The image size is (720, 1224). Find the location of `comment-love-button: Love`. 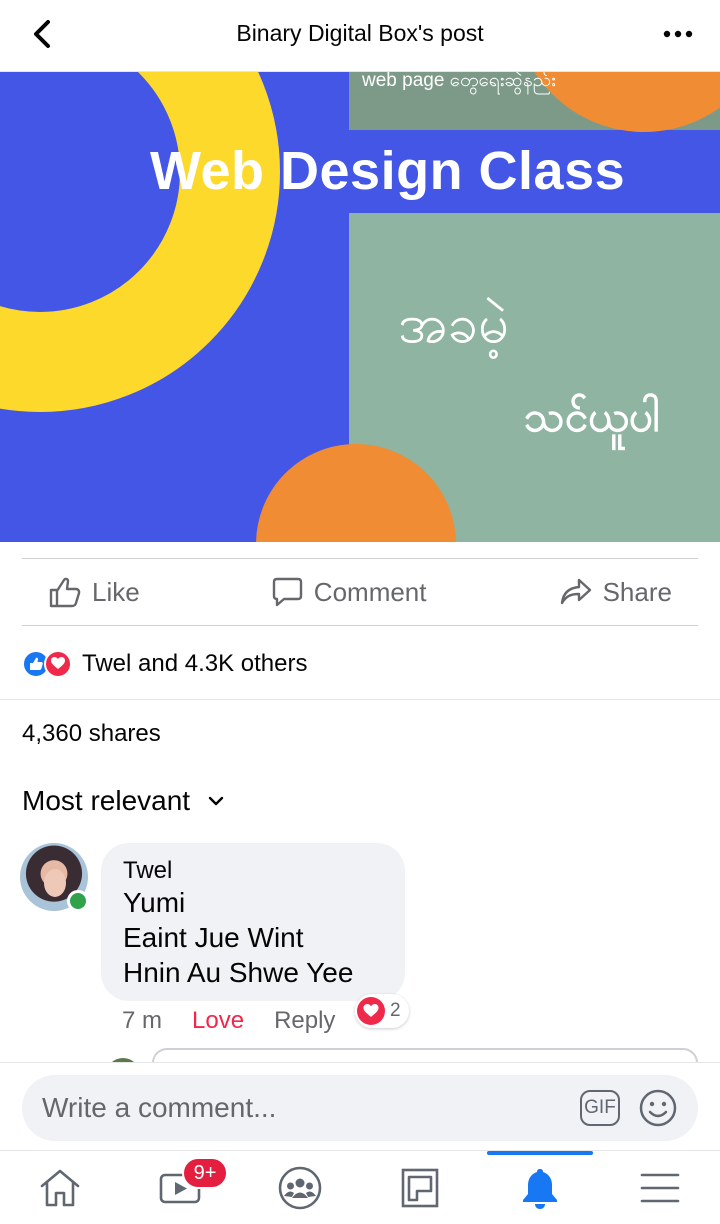

comment-love-button: Love is located at coordinates (218, 1021).